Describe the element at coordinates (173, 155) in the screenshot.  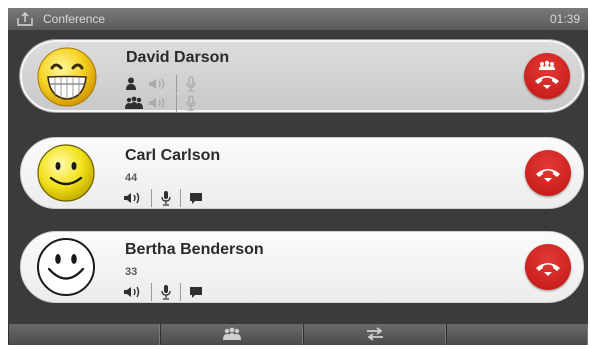
I see `participant-name: Carl Carlson` at that location.